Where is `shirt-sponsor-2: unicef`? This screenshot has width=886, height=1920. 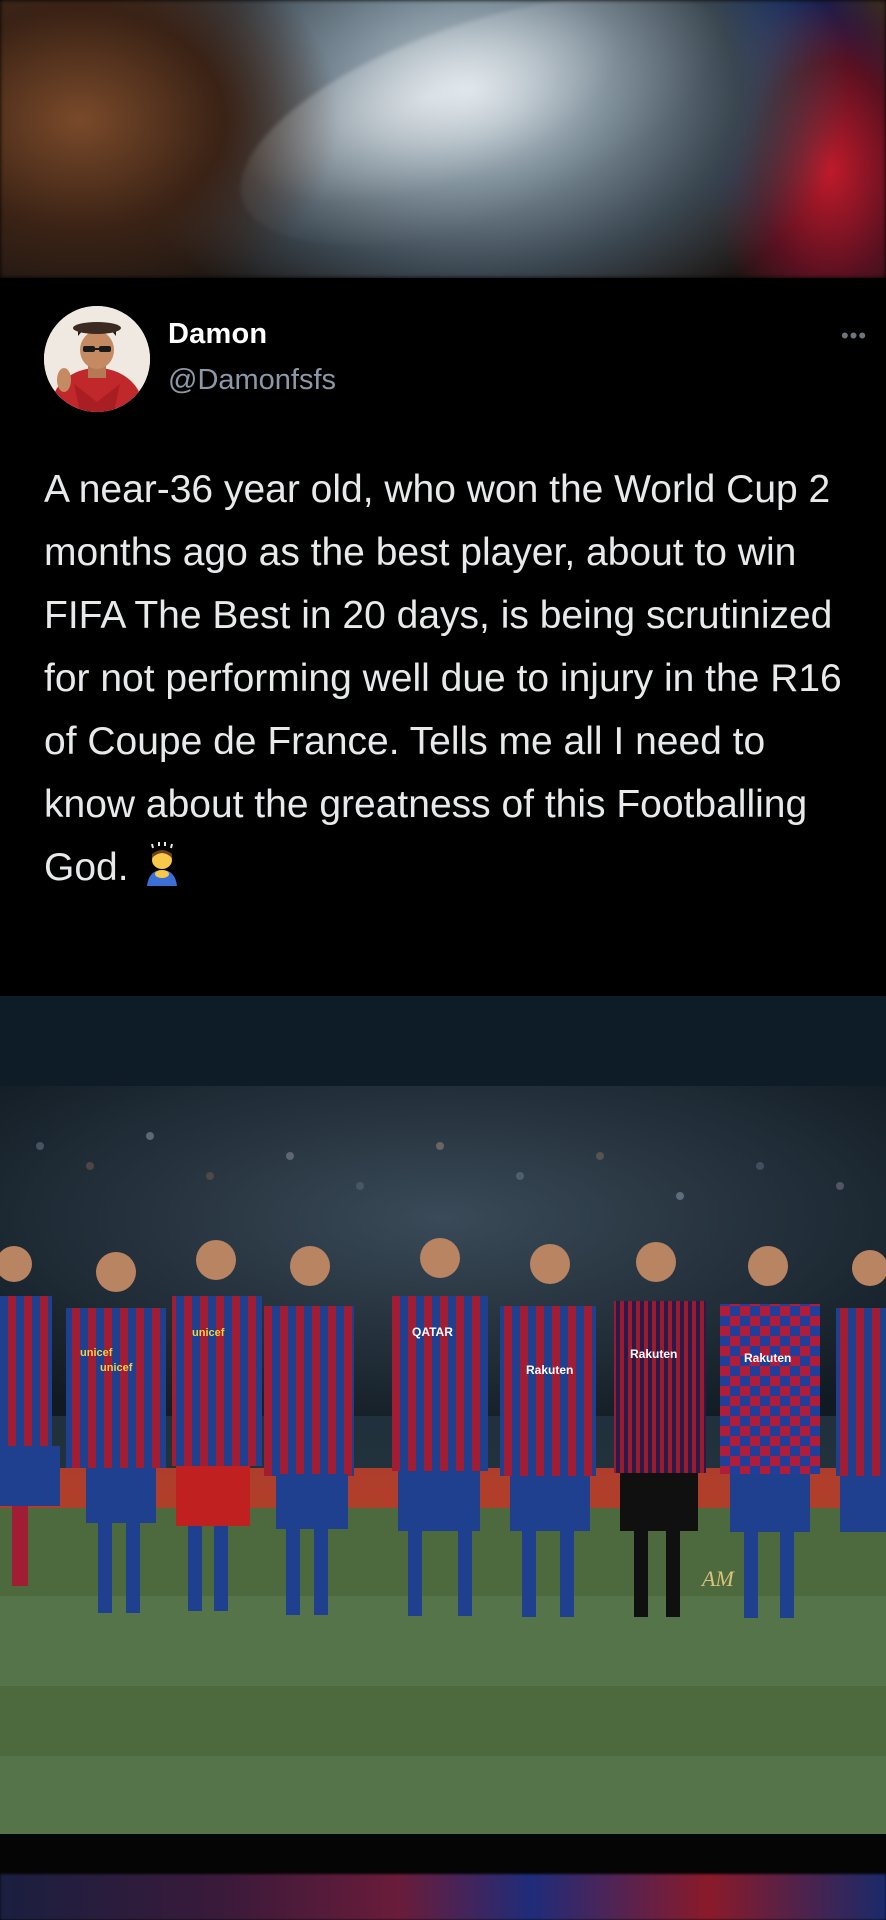 shirt-sponsor-2: unicef is located at coordinates (116, 1368).